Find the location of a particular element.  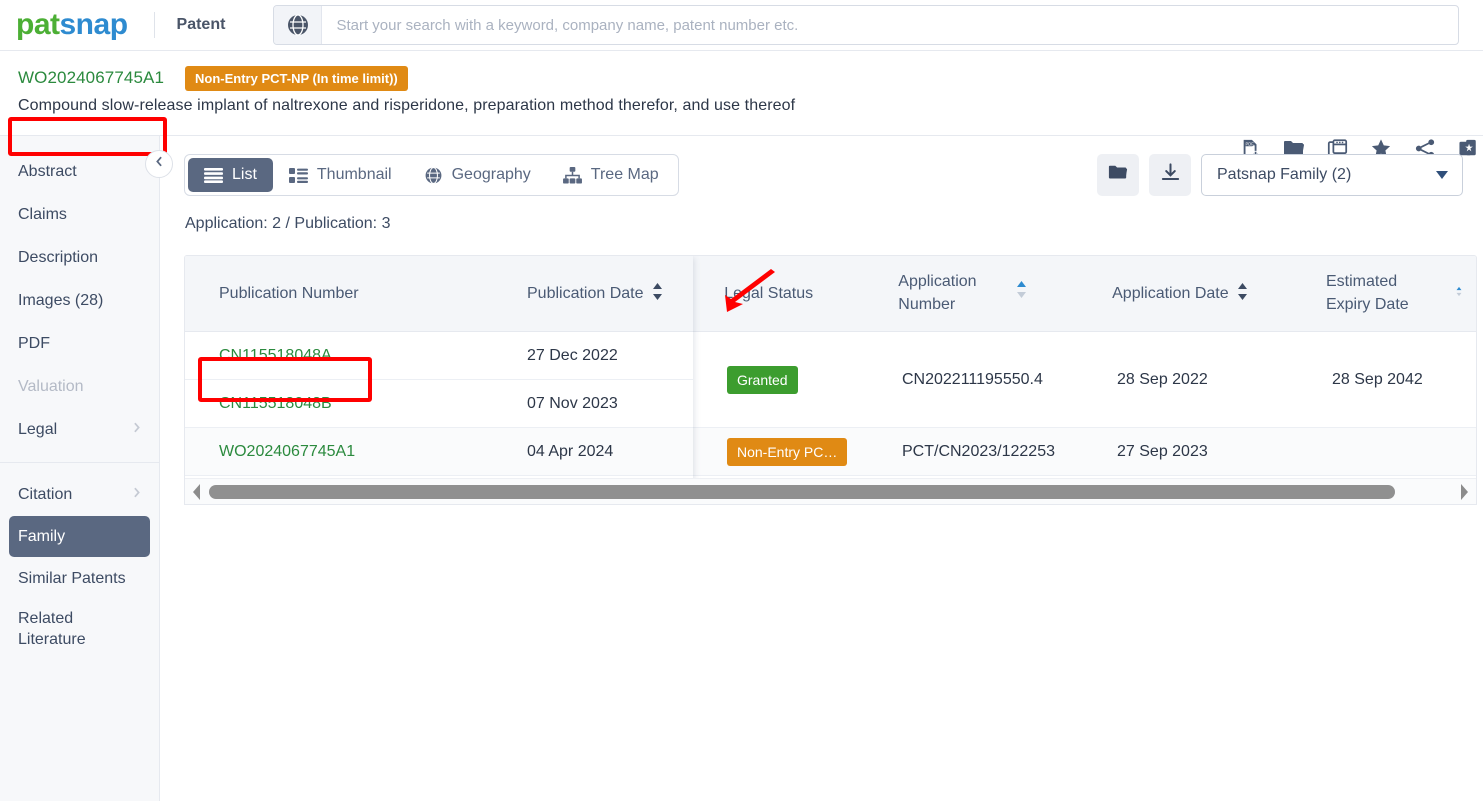

folder-icon is located at coordinates (1118, 175).